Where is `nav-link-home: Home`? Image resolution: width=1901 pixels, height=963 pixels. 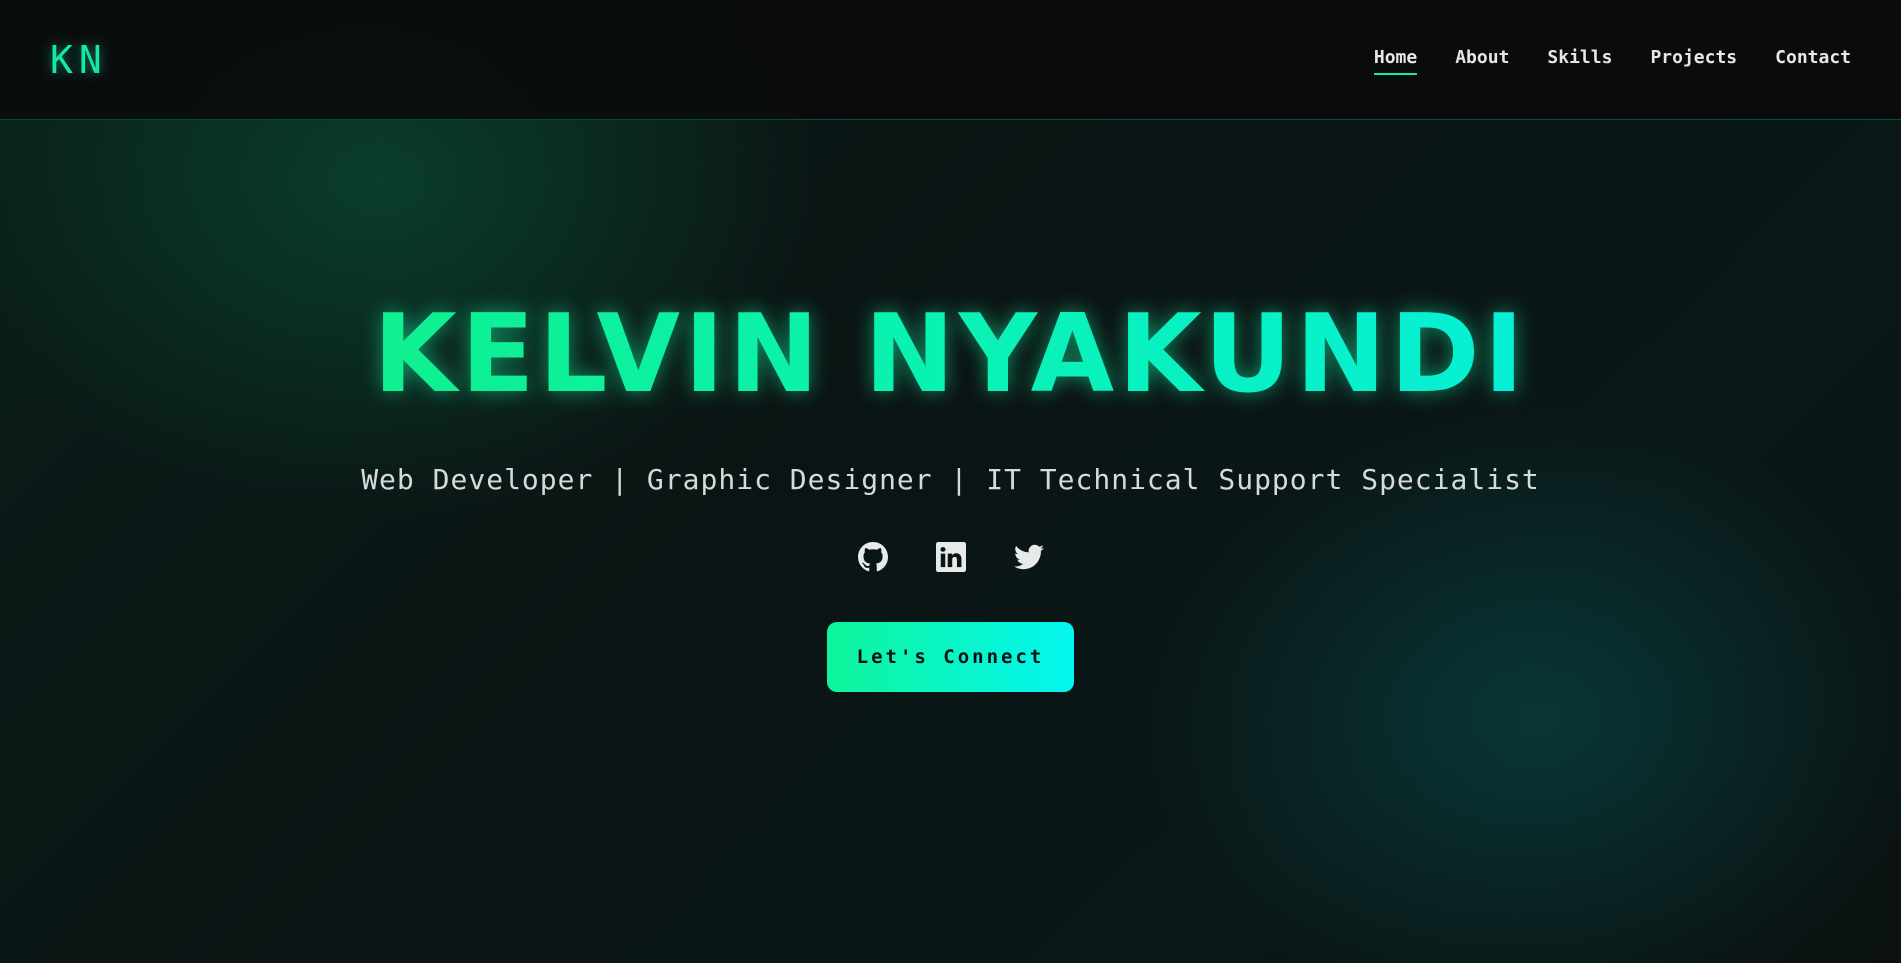 nav-link-home: Home is located at coordinates (1395, 61).